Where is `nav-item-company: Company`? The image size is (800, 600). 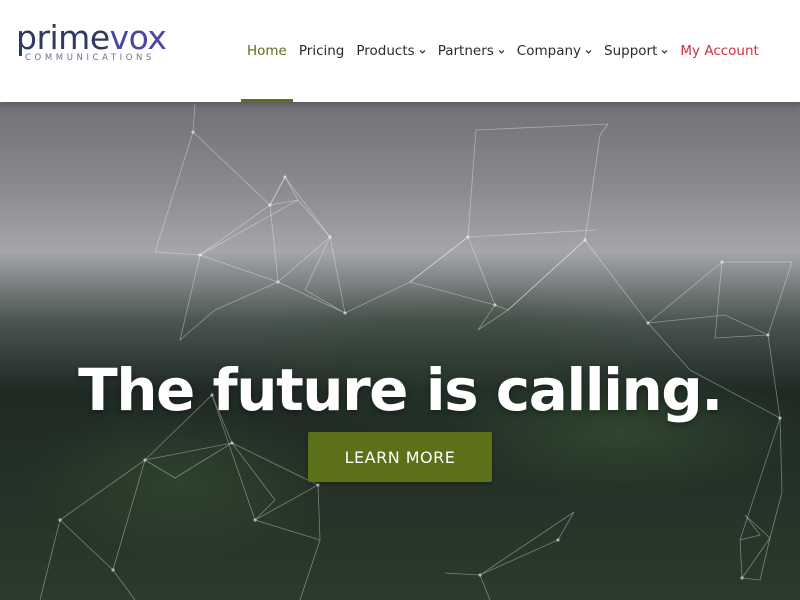 nav-item-company: Company is located at coordinates (554, 51).